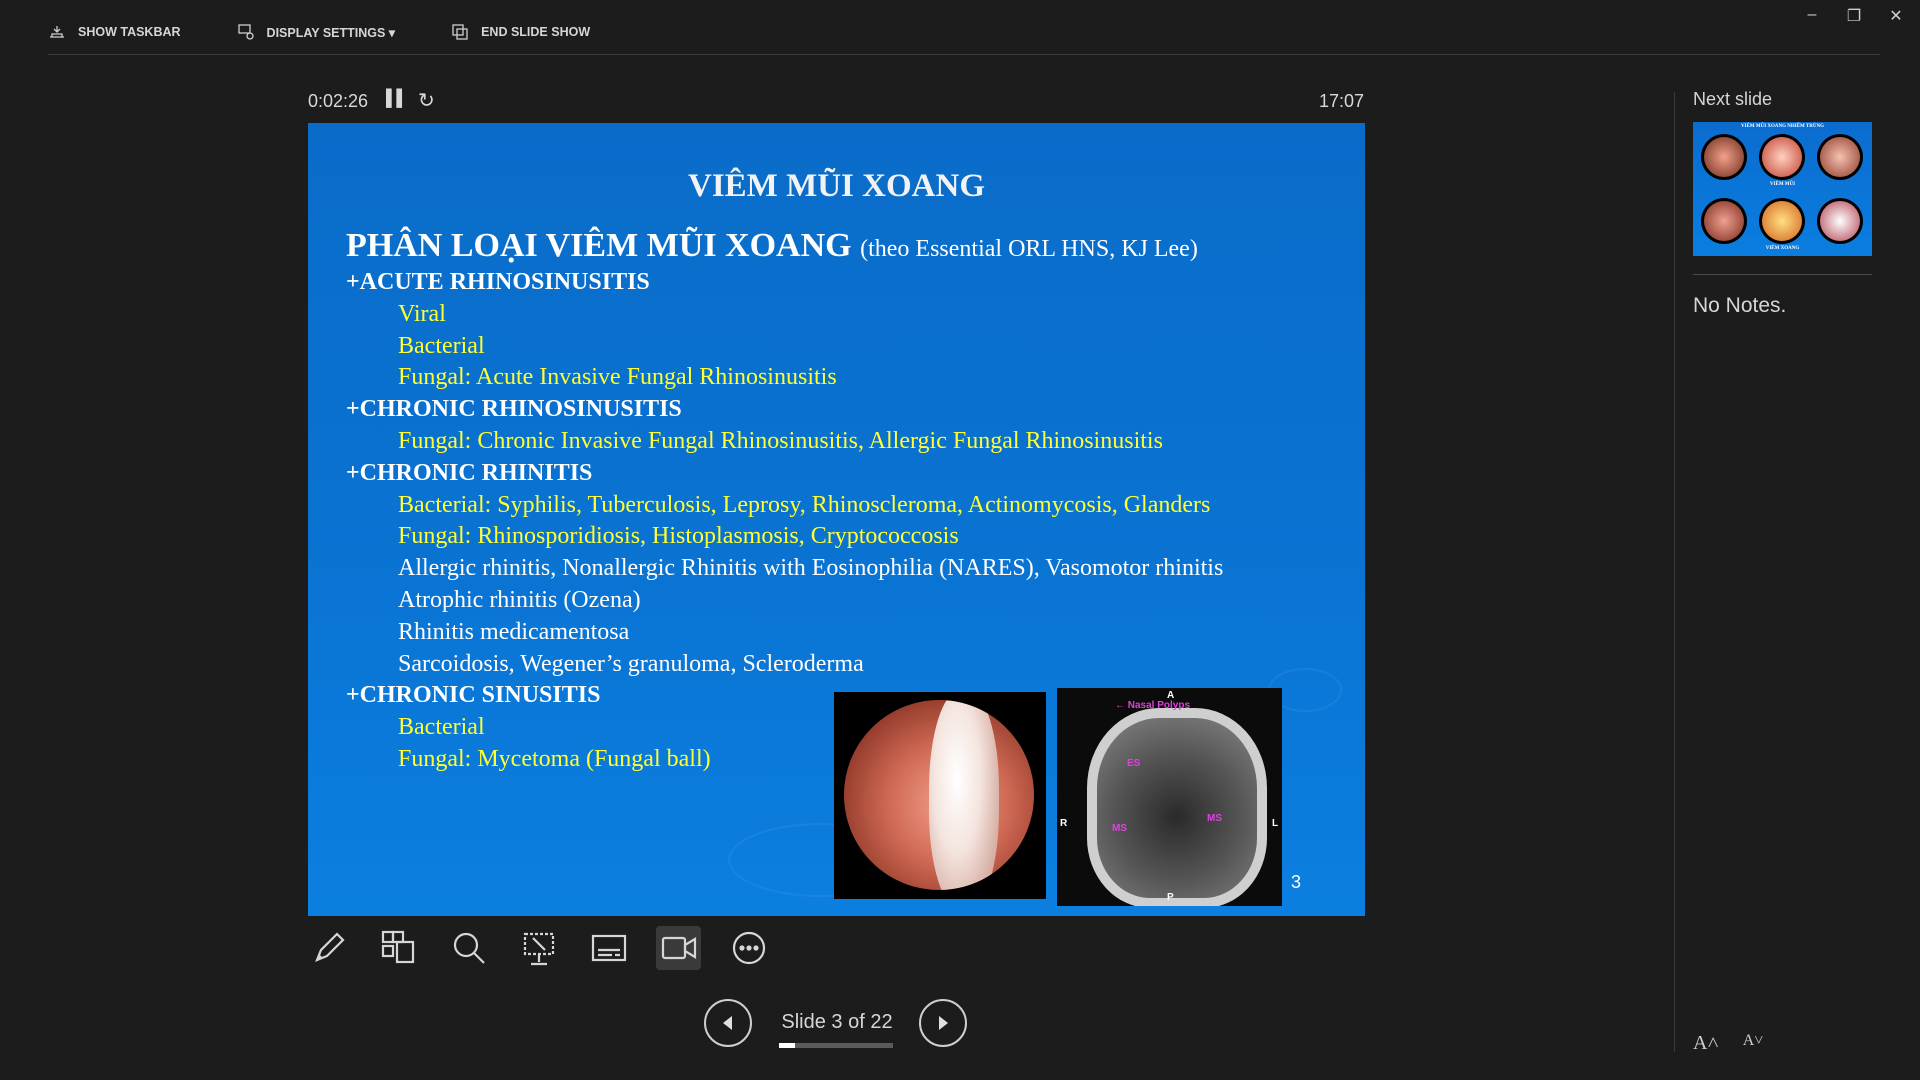  I want to click on thumb-title: VIÊM MŨI XOANG NHIỄM TRÙNG, so click(1782, 126).